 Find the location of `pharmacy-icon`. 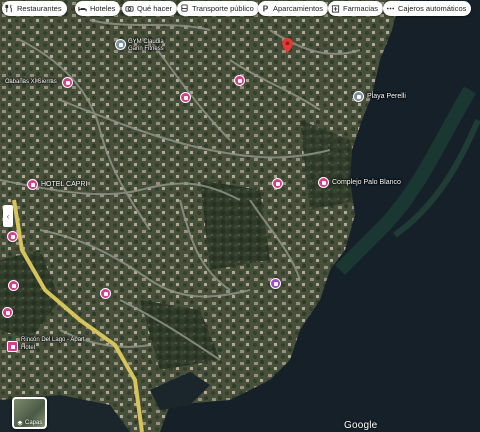

pharmacy-icon is located at coordinates (335, 8).